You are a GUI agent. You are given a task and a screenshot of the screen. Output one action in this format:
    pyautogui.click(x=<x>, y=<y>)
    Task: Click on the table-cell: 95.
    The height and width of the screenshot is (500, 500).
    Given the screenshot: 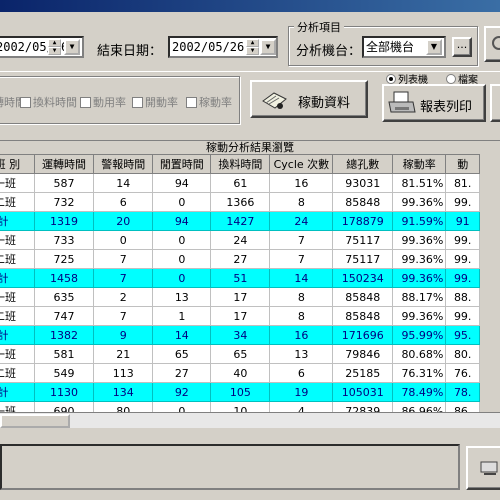 What is the action you would take?
    pyautogui.click(x=462, y=335)
    